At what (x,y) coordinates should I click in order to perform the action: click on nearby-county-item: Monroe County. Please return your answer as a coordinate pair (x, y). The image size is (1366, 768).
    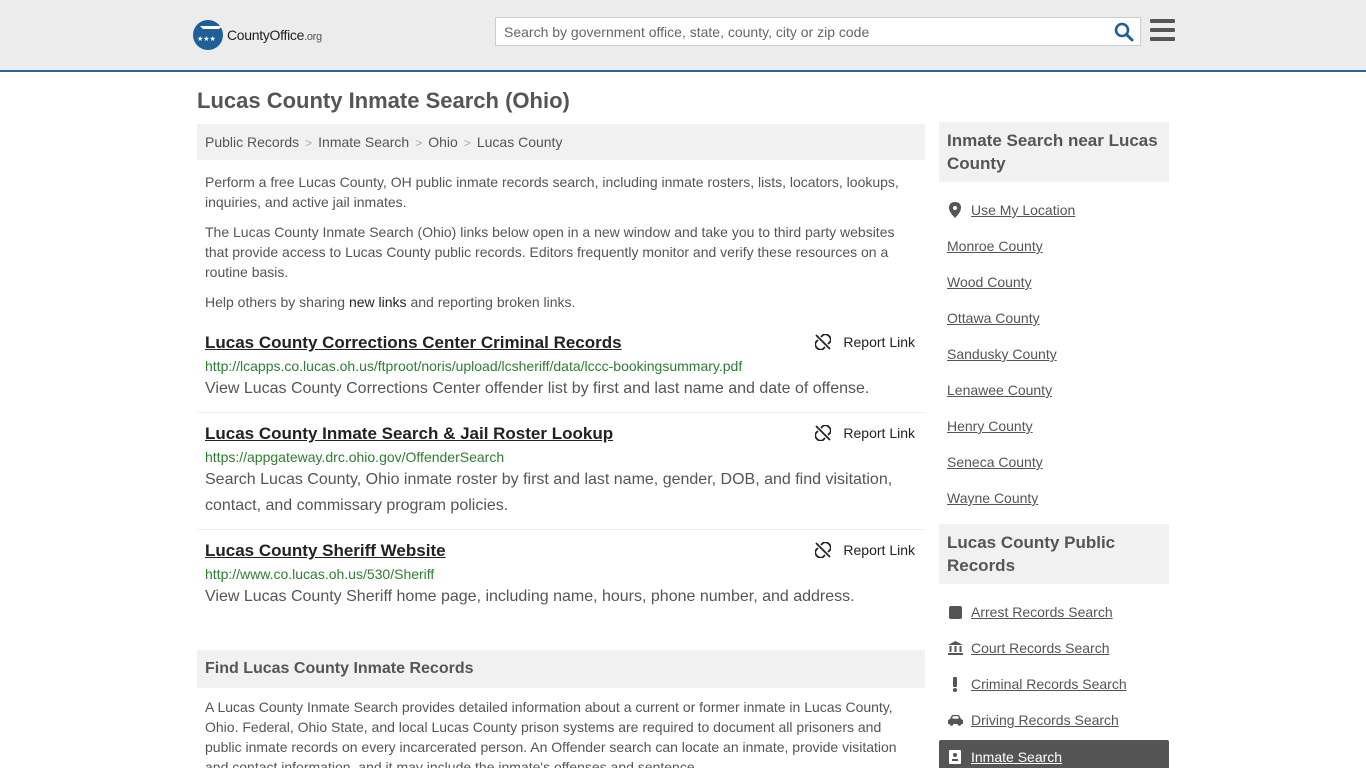
    Looking at the image, I should click on (1054, 246).